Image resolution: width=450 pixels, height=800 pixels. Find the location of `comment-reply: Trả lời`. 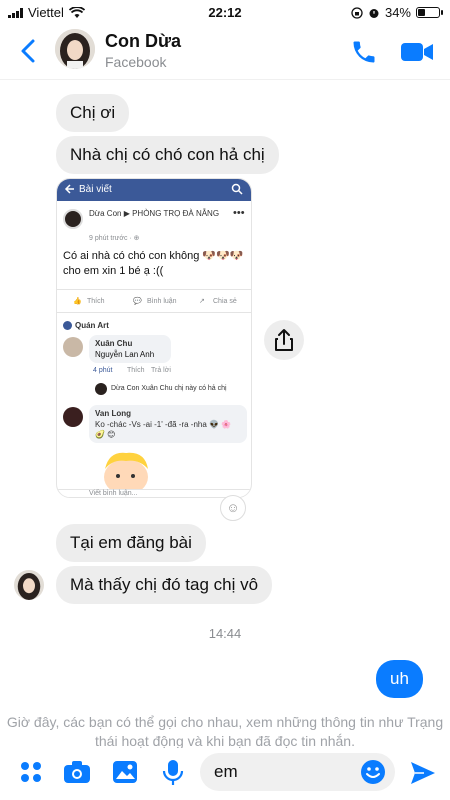

comment-reply: Trả lời is located at coordinates (161, 370).